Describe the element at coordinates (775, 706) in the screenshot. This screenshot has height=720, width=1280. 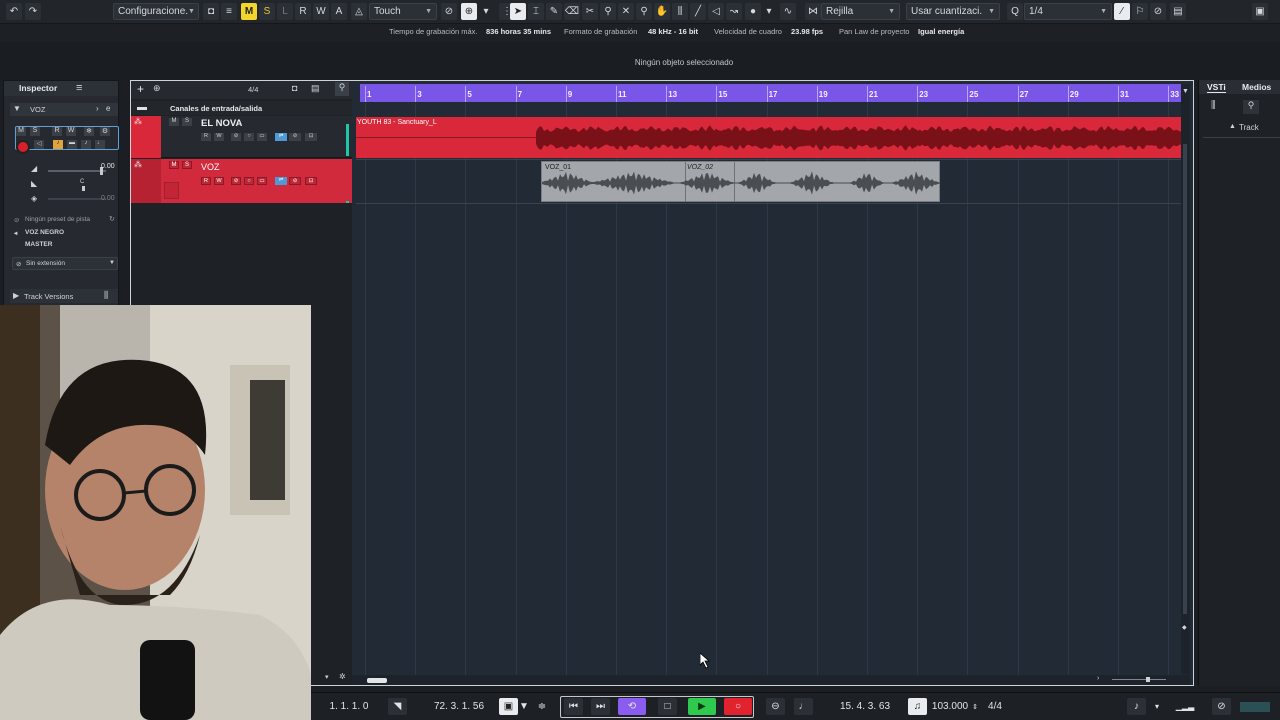
I see `punch-out-icon: ⊖` at that location.